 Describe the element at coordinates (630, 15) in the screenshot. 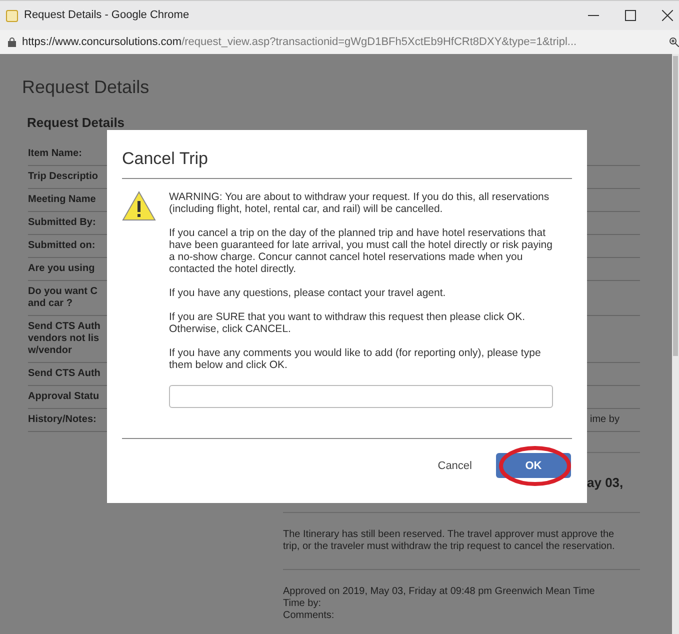

I see `maximize-icon` at that location.